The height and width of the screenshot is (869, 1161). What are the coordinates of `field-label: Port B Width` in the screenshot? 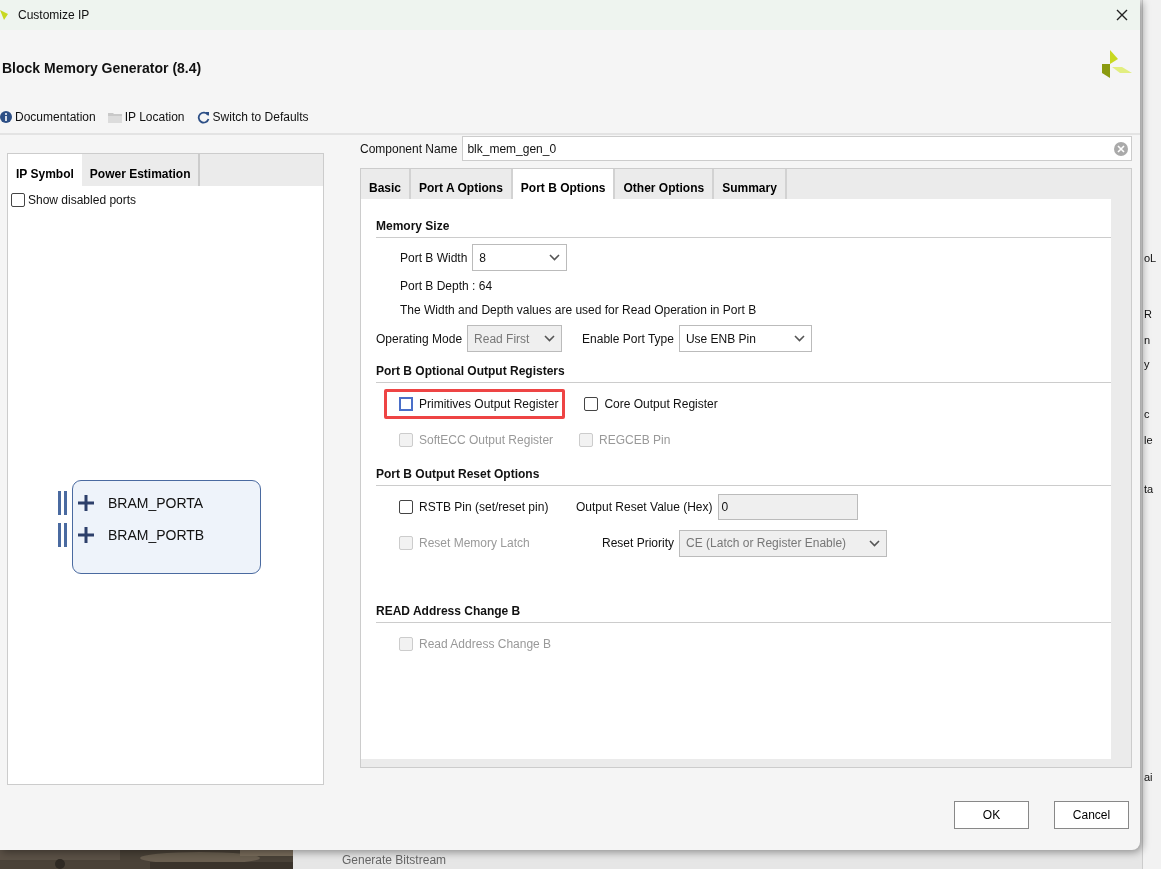 It's located at (434, 258).